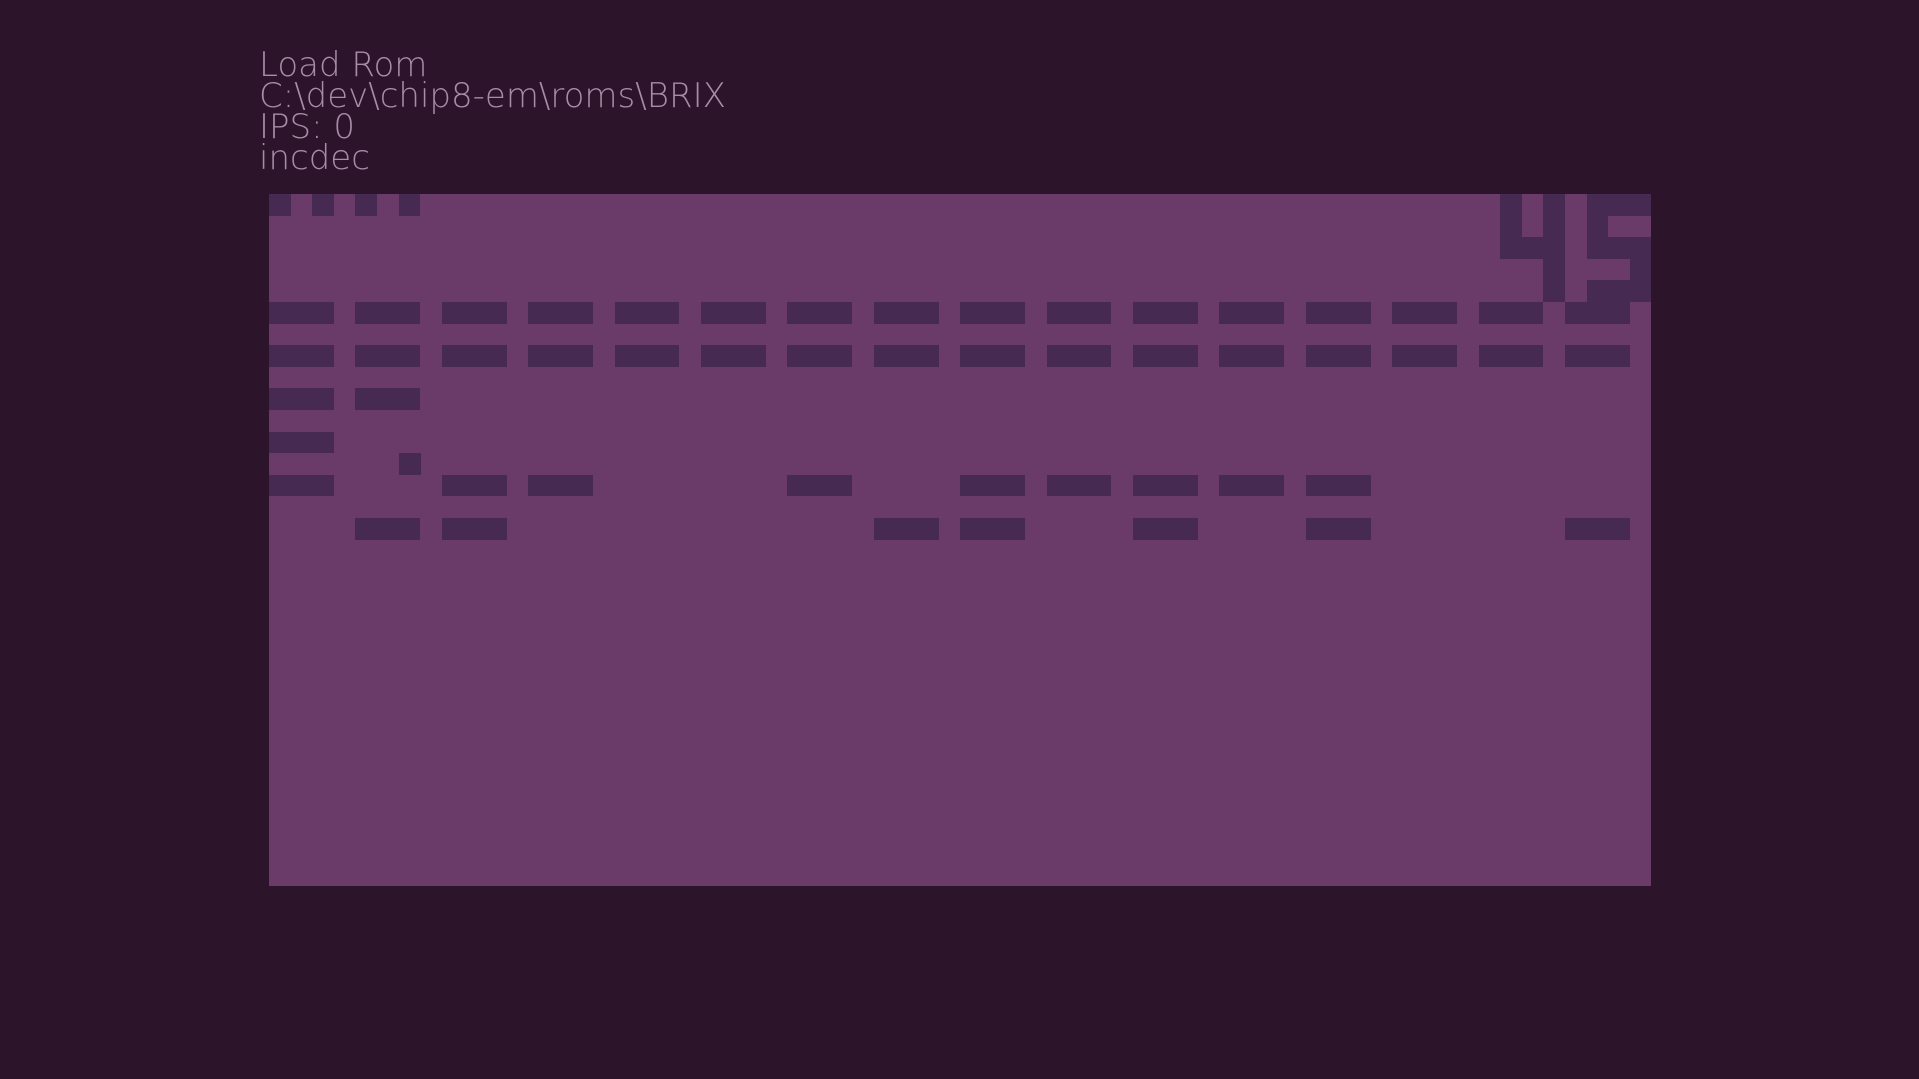 The width and height of the screenshot is (1919, 1079). Describe the element at coordinates (410, 464) in the screenshot. I see `ball` at that location.